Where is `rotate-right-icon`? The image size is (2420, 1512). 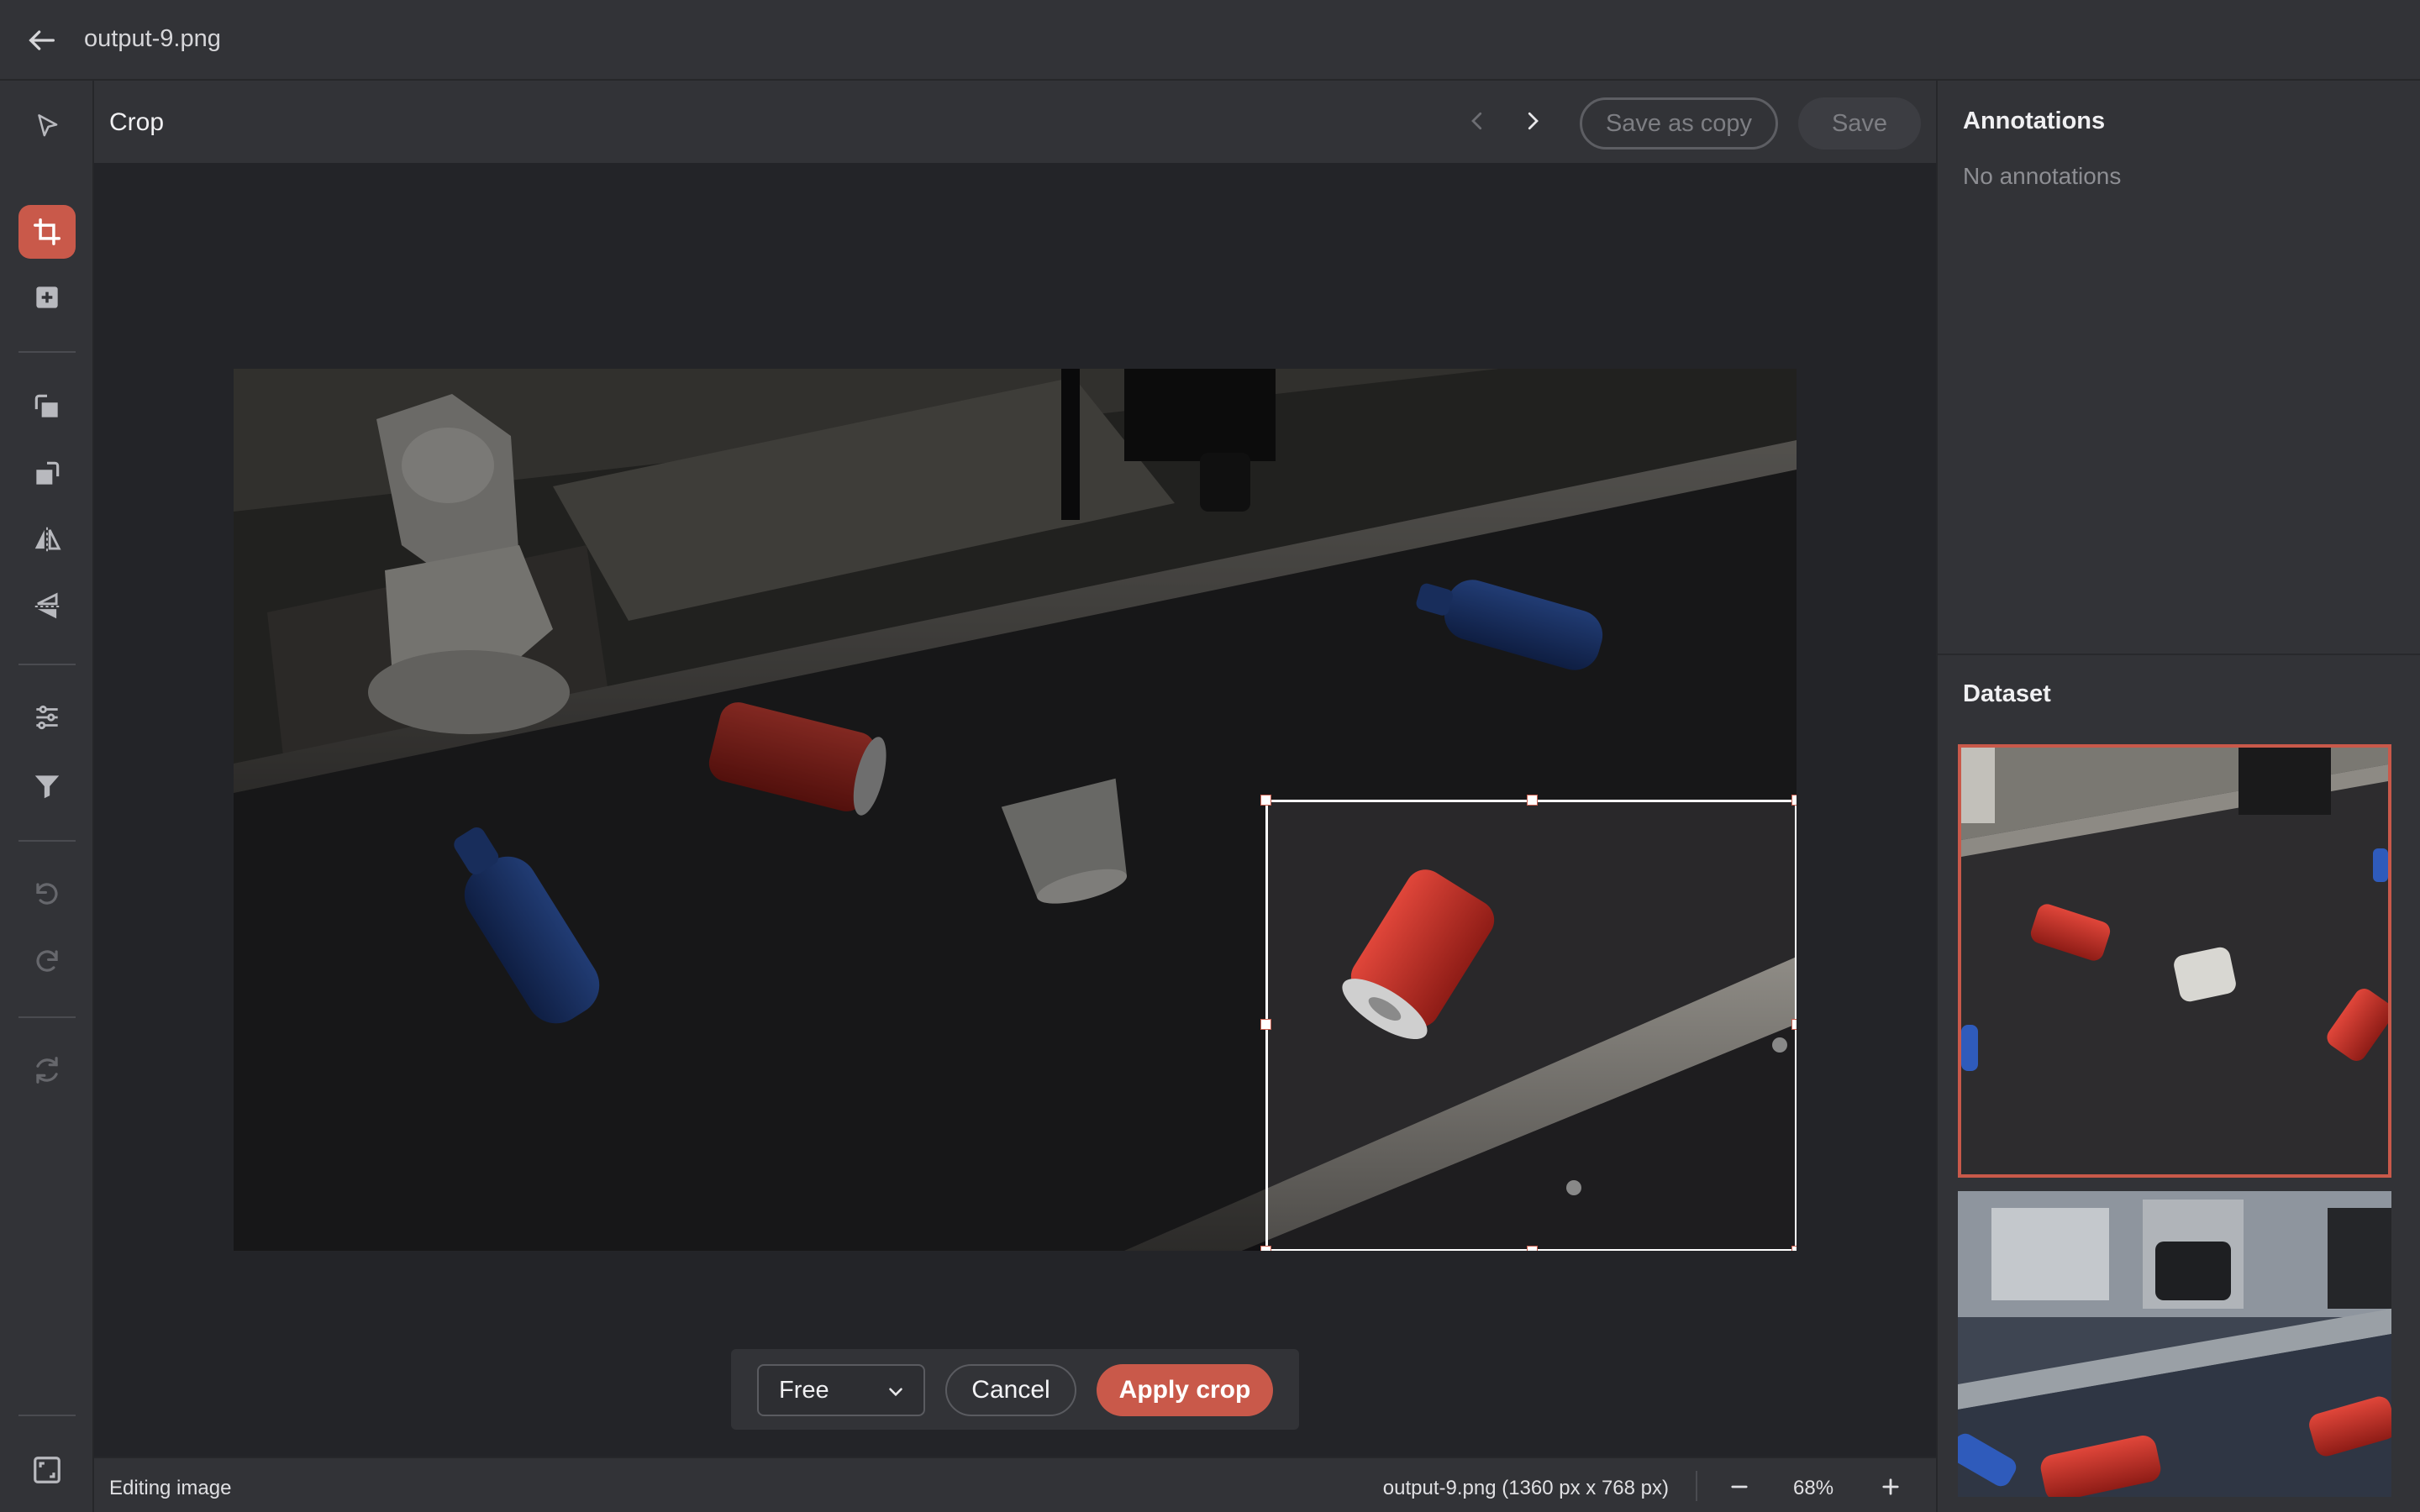
rotate-right-icon is located at coordinates (48, 473).